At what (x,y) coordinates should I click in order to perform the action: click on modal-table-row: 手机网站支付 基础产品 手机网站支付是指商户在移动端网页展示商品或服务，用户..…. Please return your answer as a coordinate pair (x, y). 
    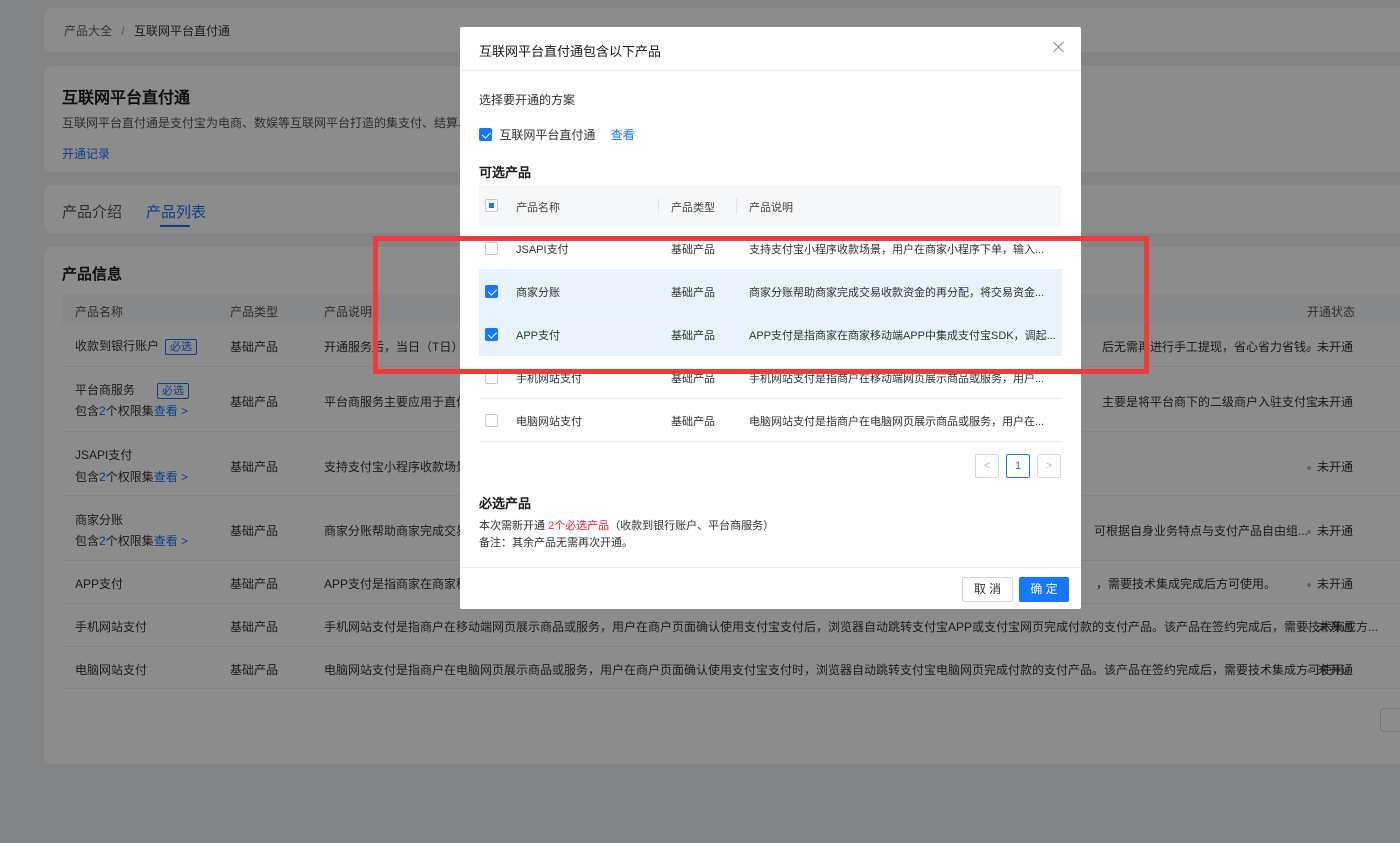
    Looking at the image, I should click on (770, 377).